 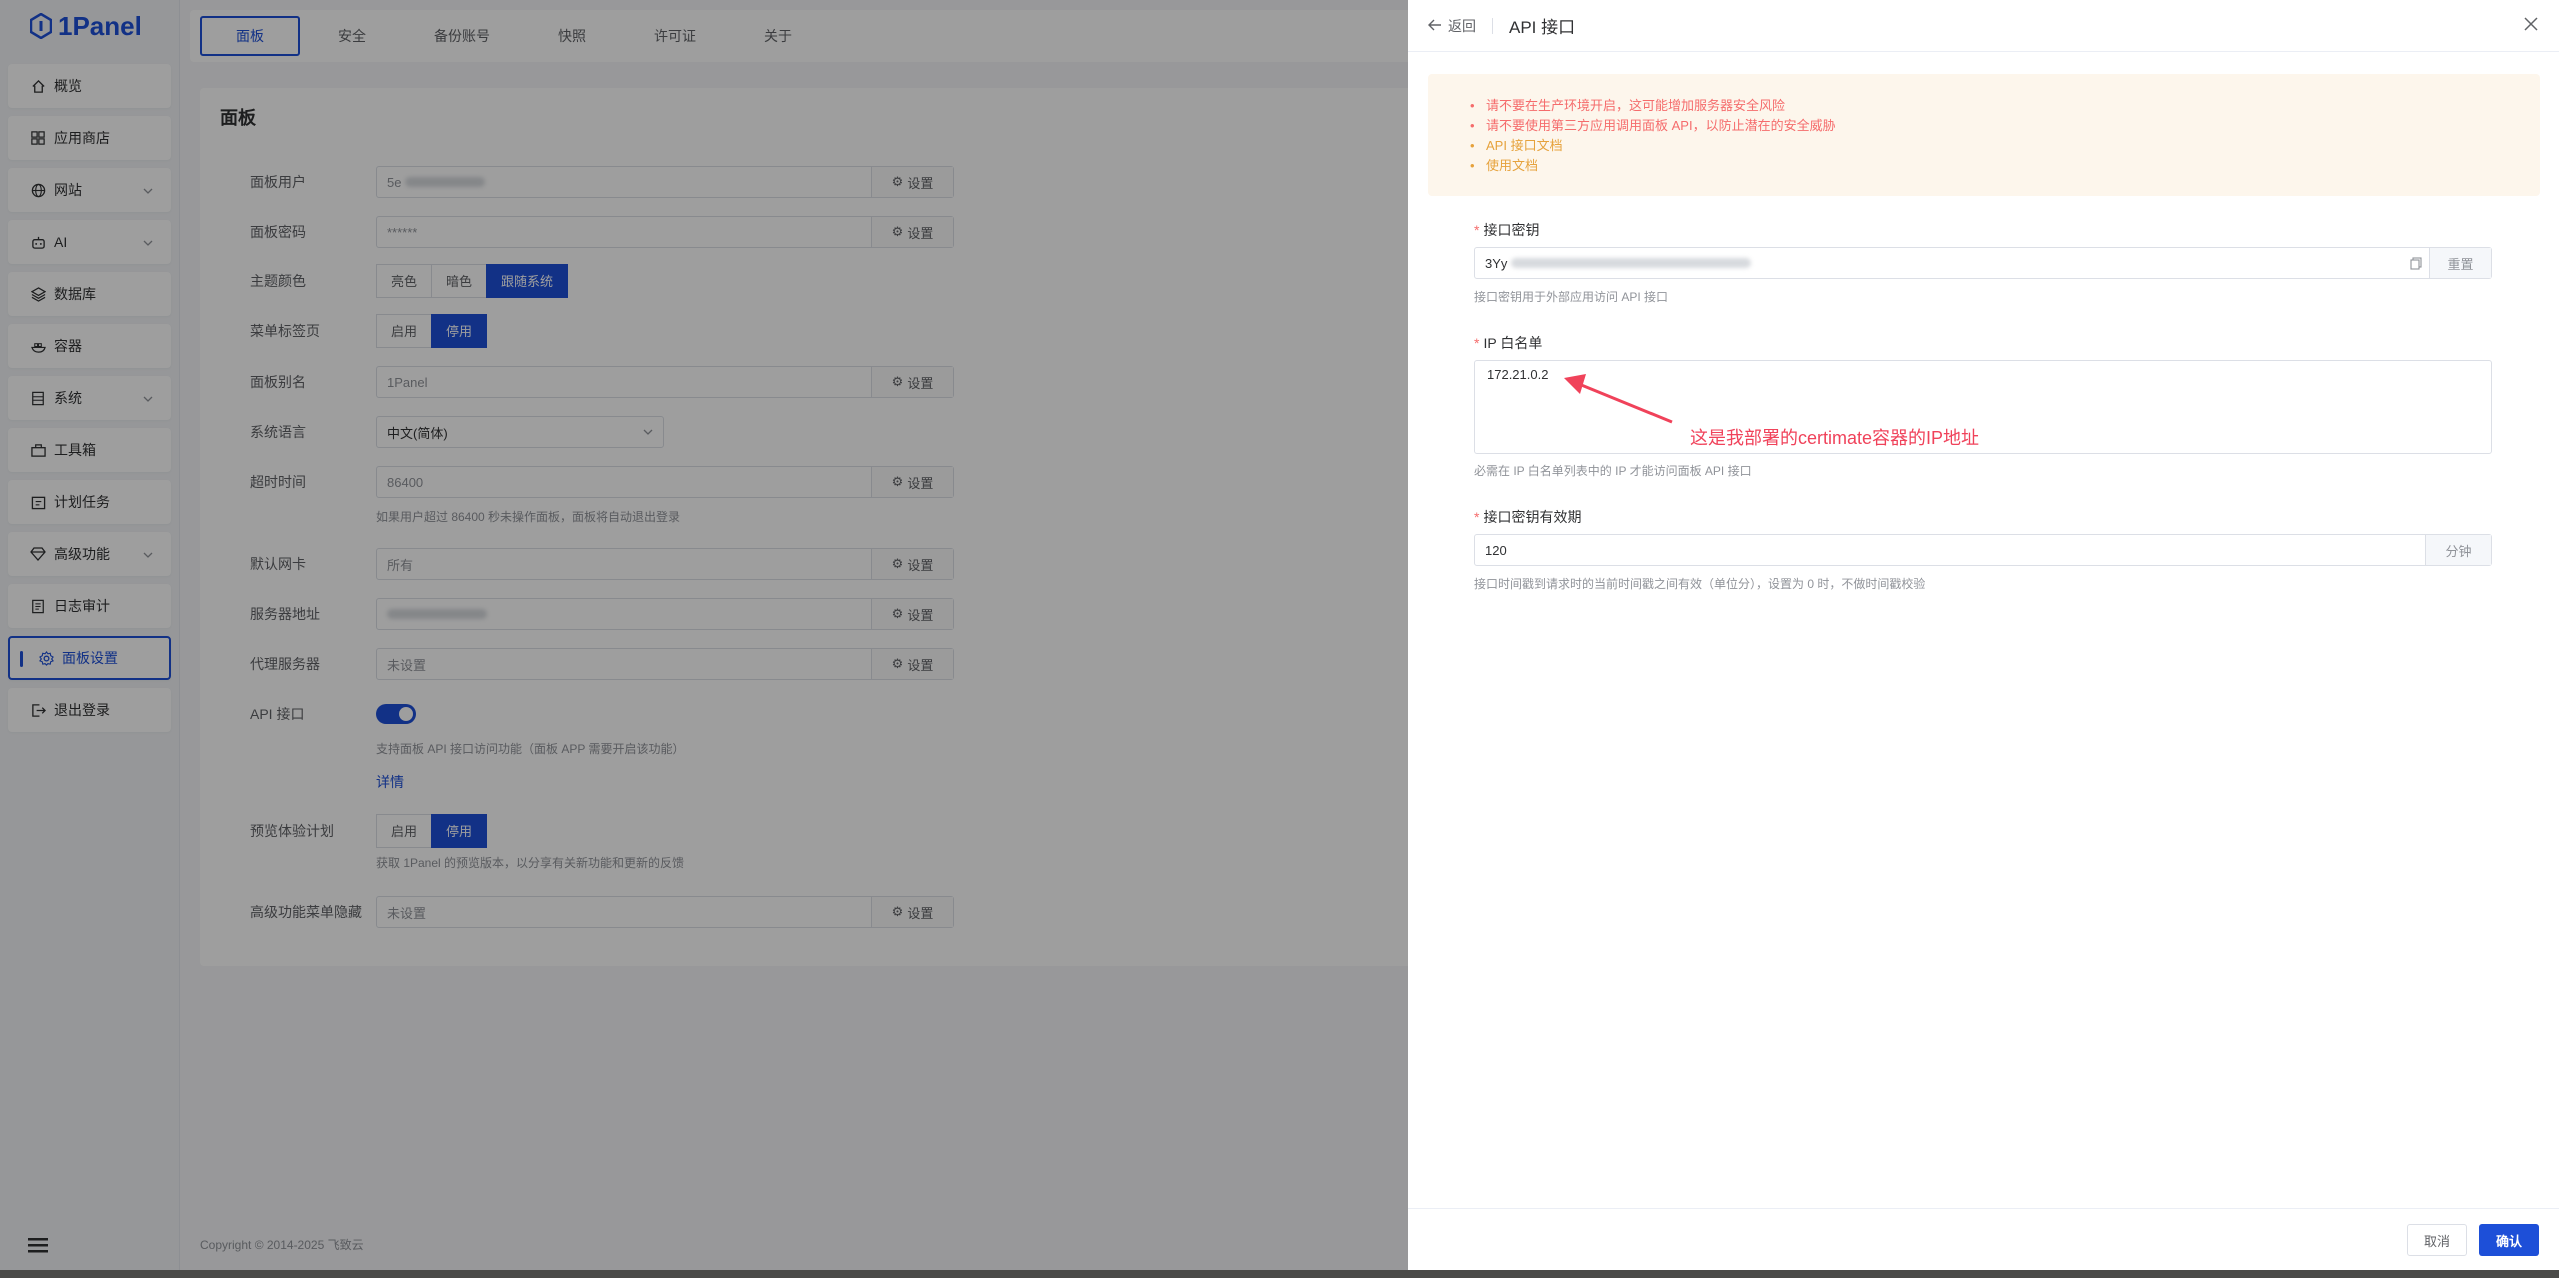 I want to click on key-validity-hint: 接口时间戳到请求时的当前时间戳之间有效（单位分），设置为 0 时，不做时间戳校验, so click(x=1700, y=584).